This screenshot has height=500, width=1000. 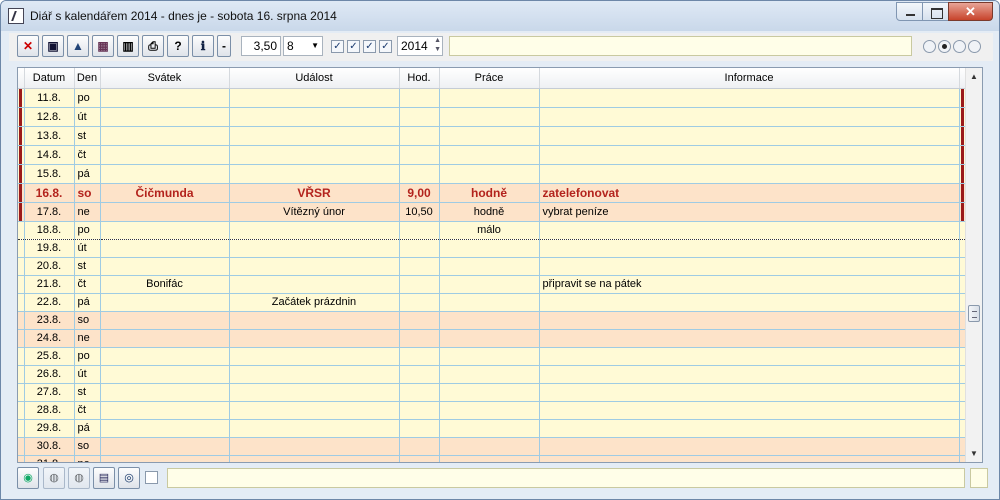 What do you see at coordinates (974, 453) in the screenshot?
I see `scroll-down-icon: ▼` at bounding box center [974, 453].